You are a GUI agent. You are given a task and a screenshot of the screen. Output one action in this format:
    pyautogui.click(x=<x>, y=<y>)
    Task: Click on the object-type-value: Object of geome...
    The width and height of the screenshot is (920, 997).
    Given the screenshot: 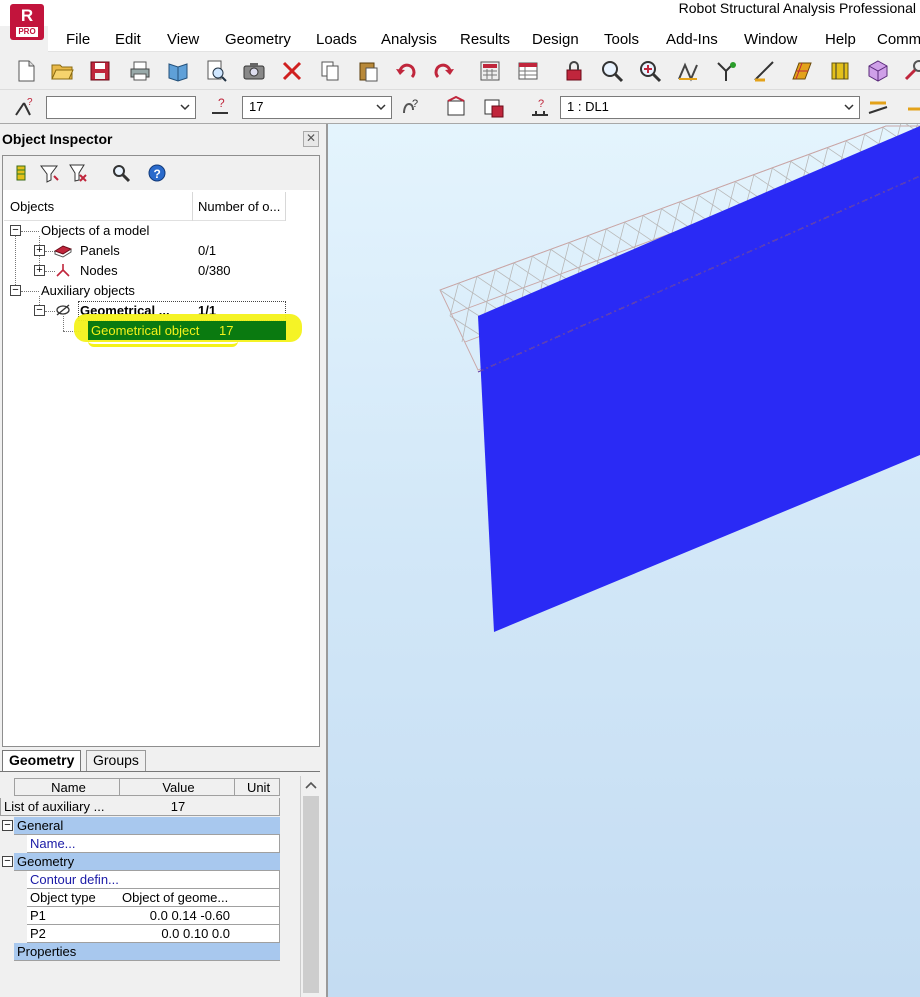 What is the action you would take?
    pyautogui.click(x=177, y=898)
    